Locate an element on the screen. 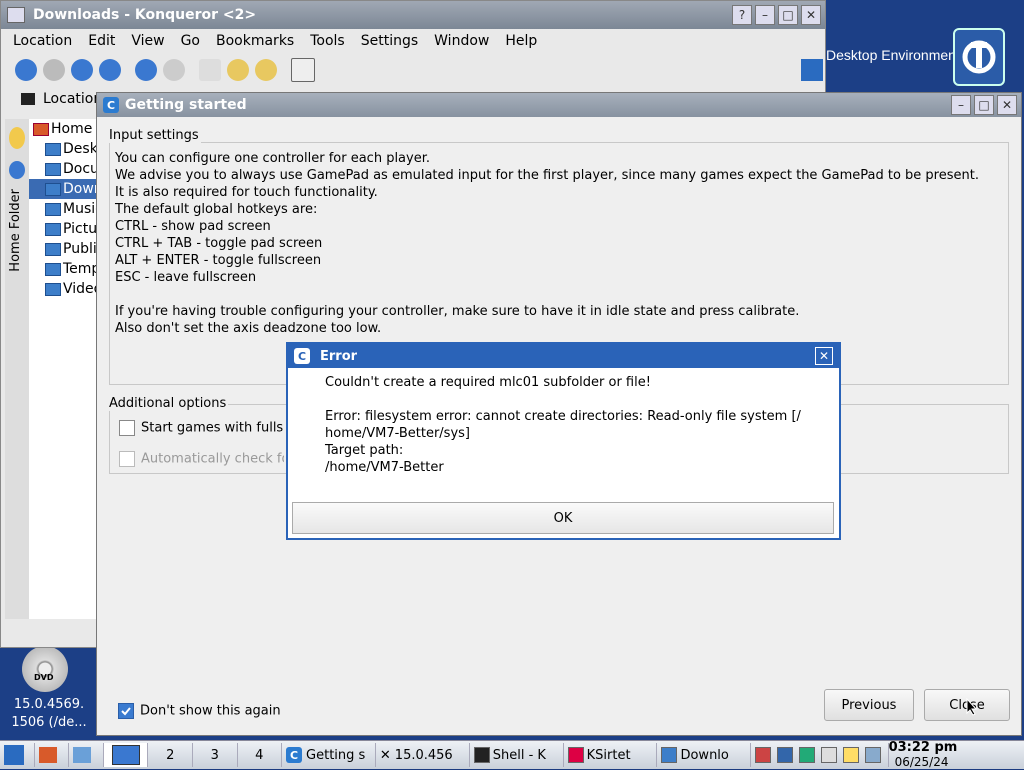 Image resolution: width=1024 pixels, height=770 pixels. dvd-icon: DVD is located at coordinates (45, 669).